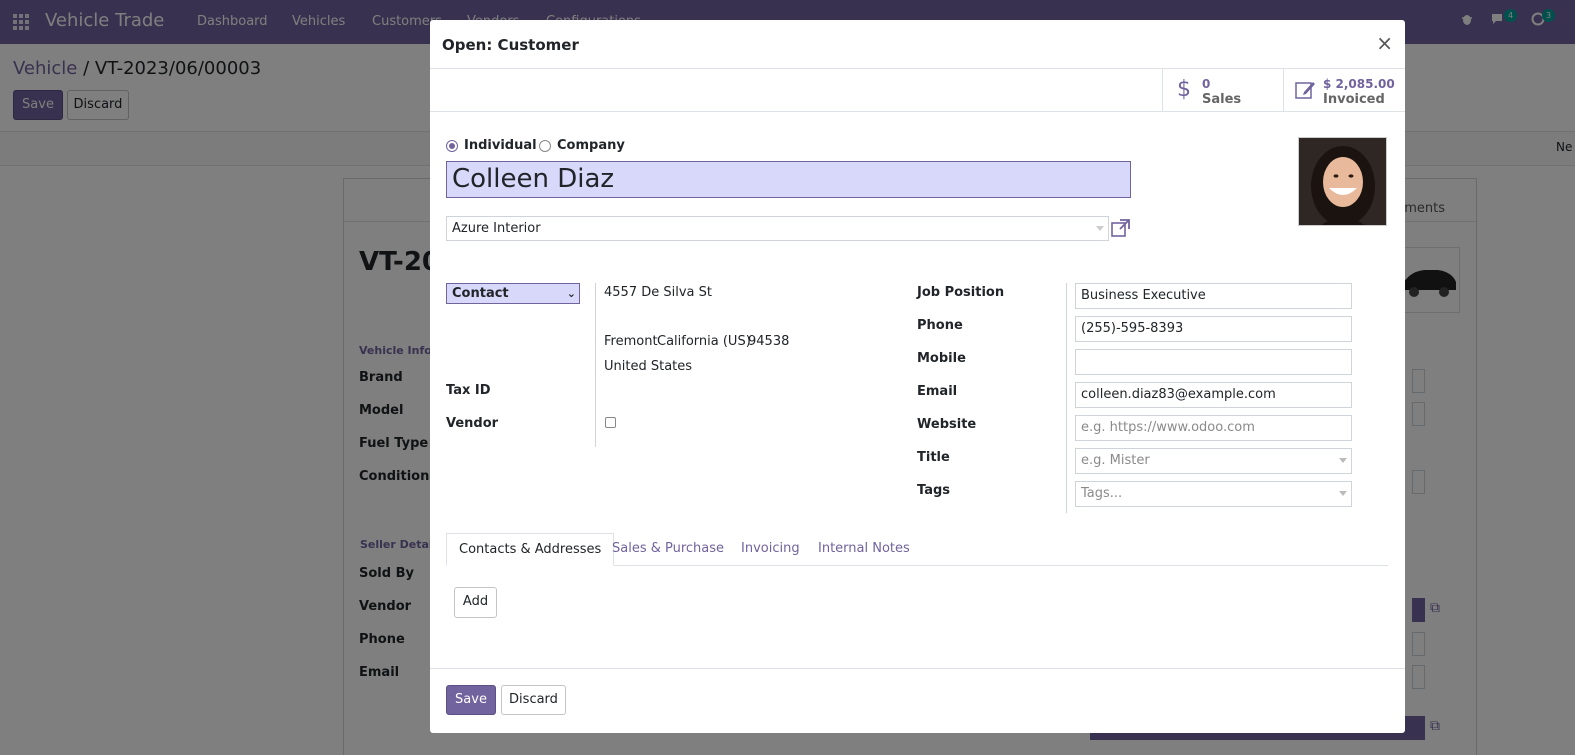  I want to click on close-icon: ×, so click(1384, 43).